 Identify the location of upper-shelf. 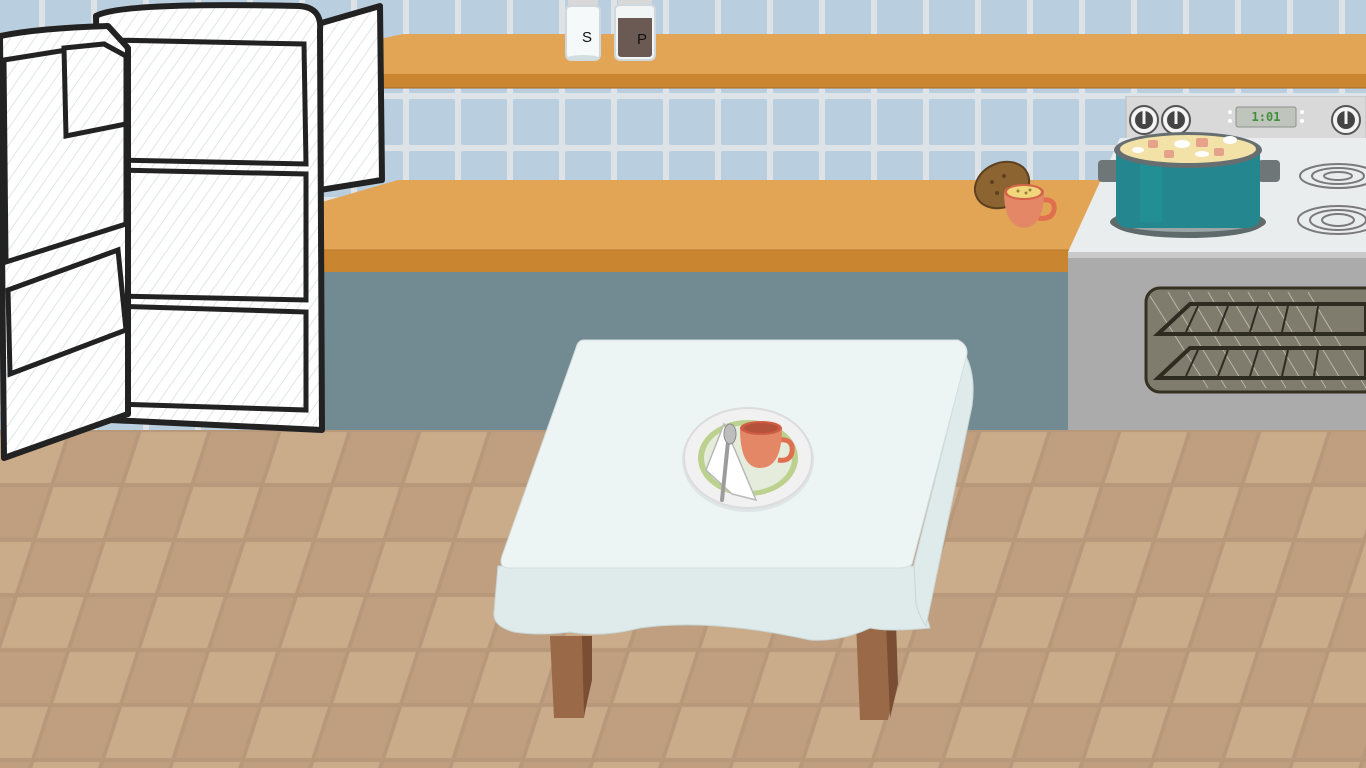
(843, 61).